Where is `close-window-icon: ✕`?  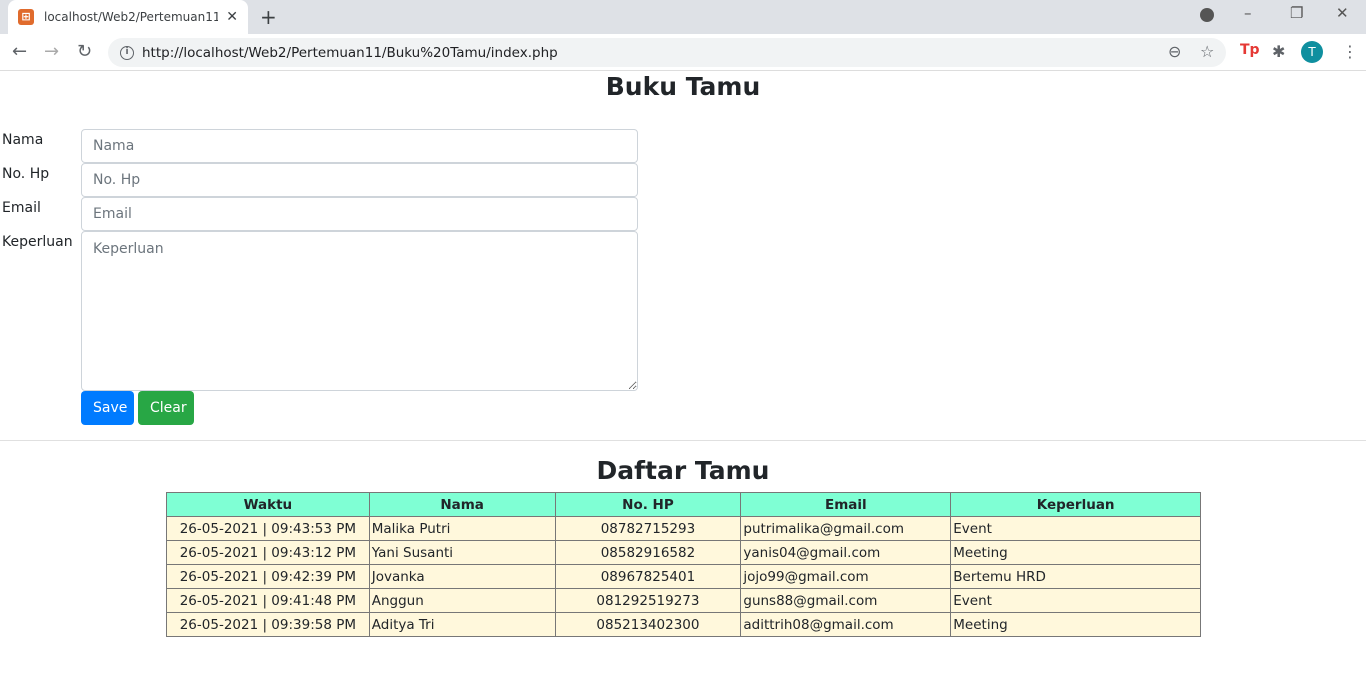
close-window-icon: ✕ is located at coordinates (1342, 13).